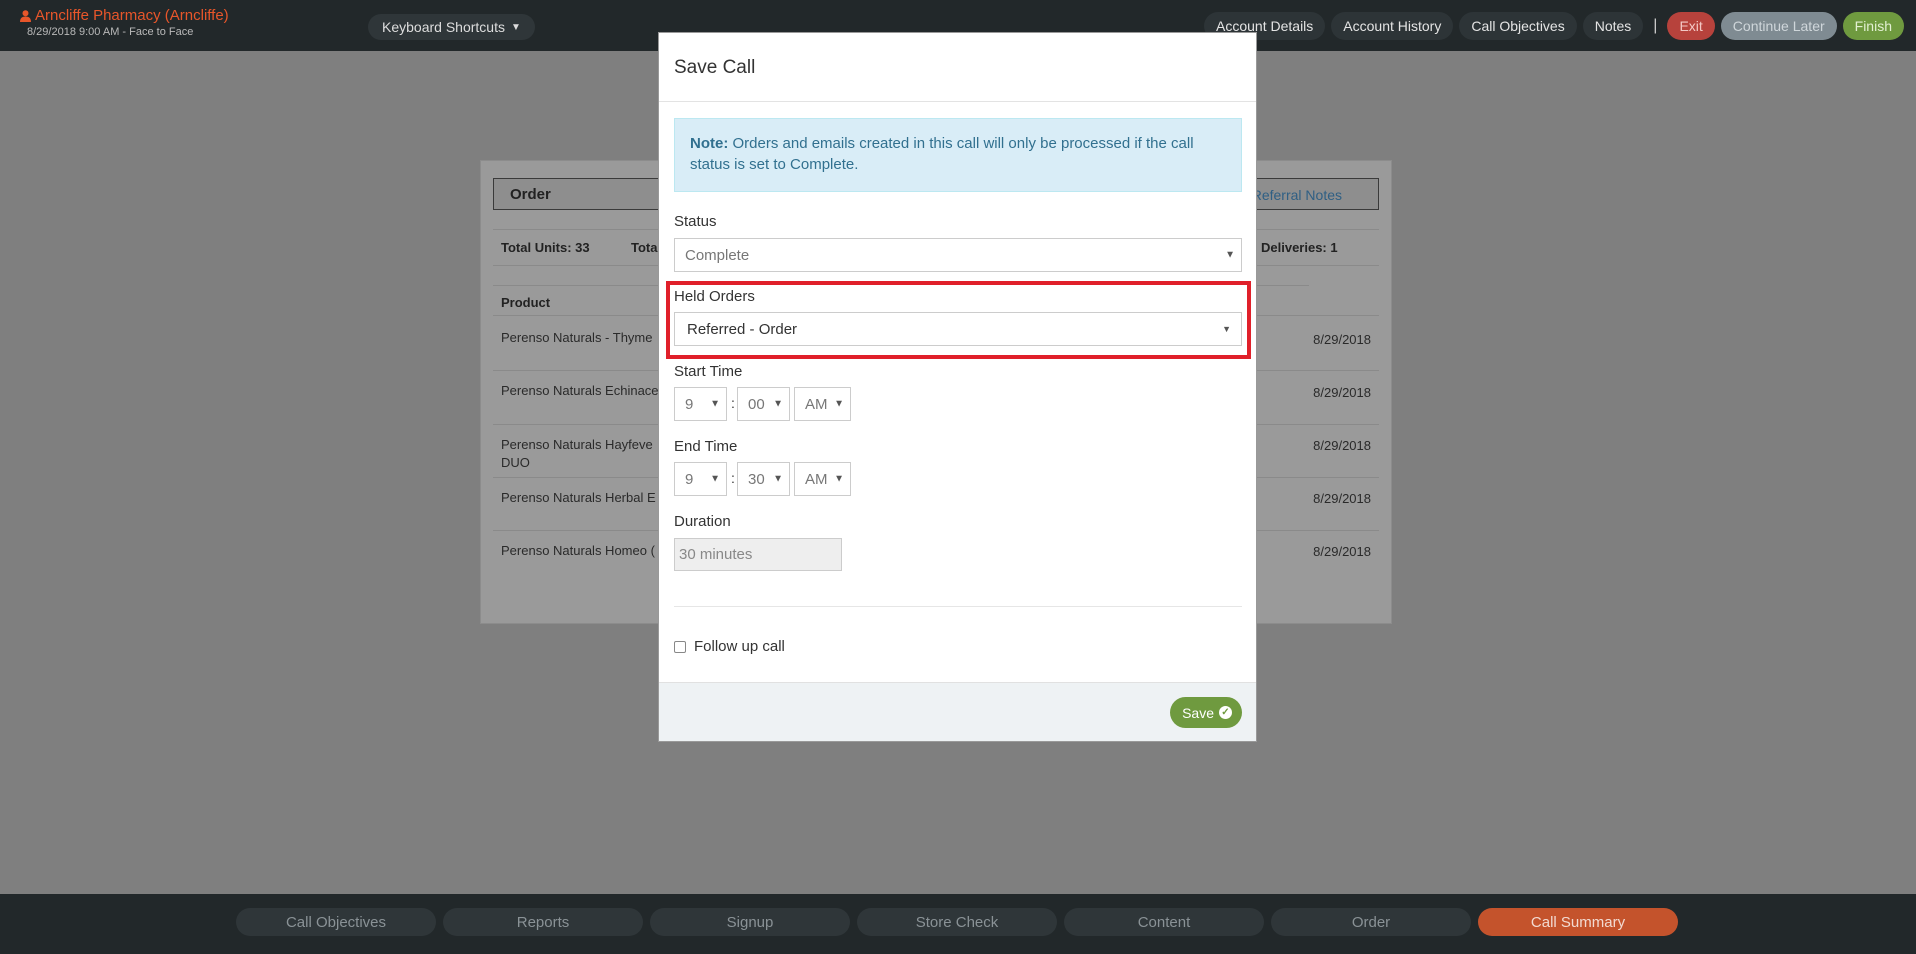  Describe the element at coordinates (716, 554) in the screenshot. I see `duration-value: 30 minutes` at that location.